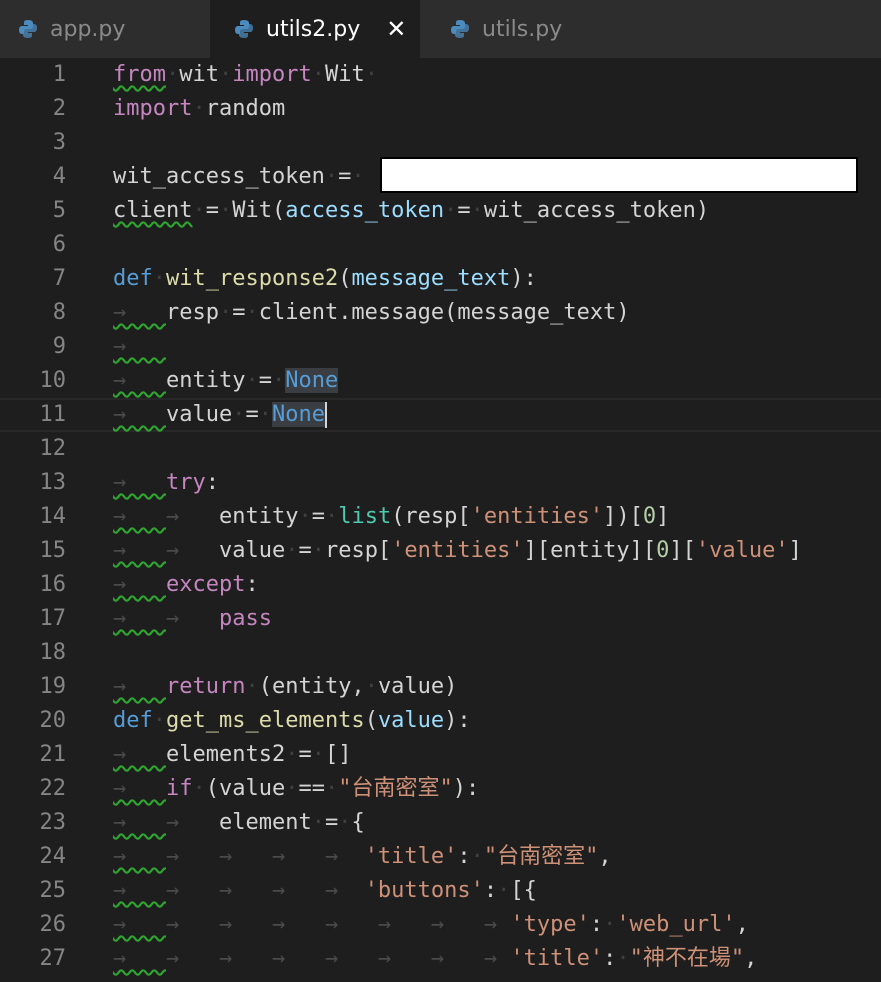  Describe the element at coordinates (239, 177) in the screenshot. I see `code-text: wit_access_token·=·` at that location.